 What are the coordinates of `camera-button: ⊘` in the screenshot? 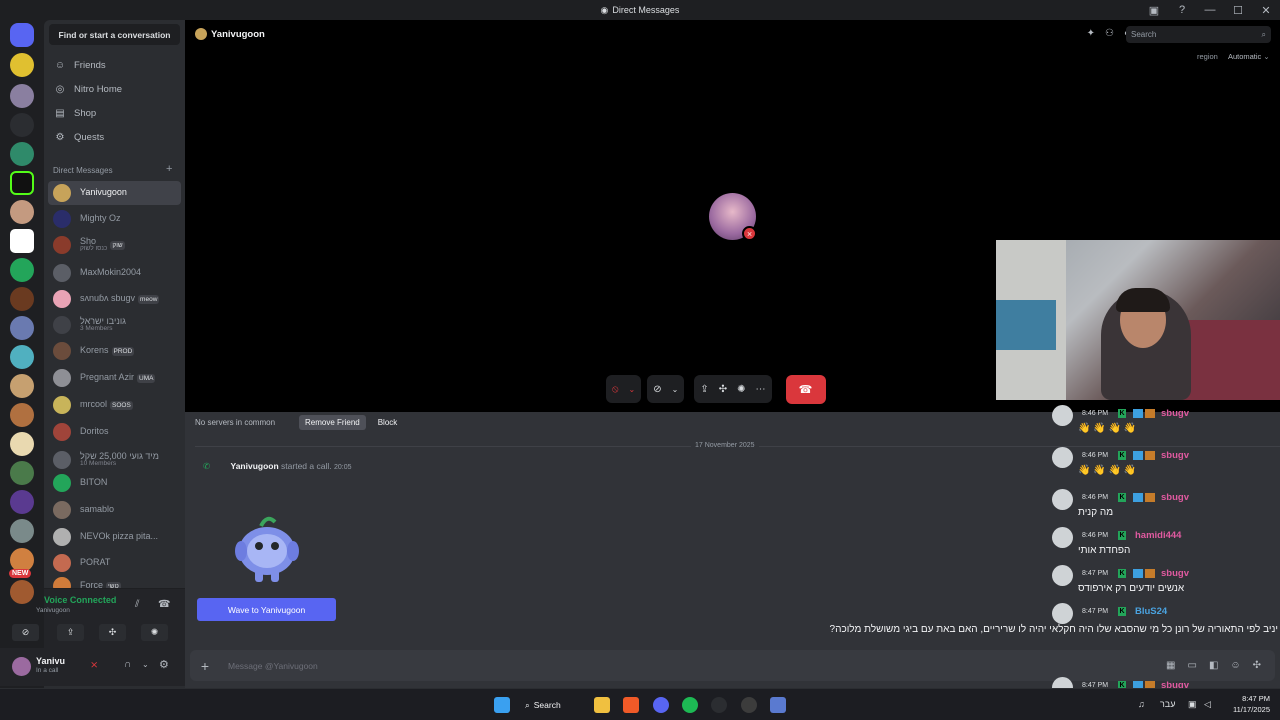 It's located at (25, 632).